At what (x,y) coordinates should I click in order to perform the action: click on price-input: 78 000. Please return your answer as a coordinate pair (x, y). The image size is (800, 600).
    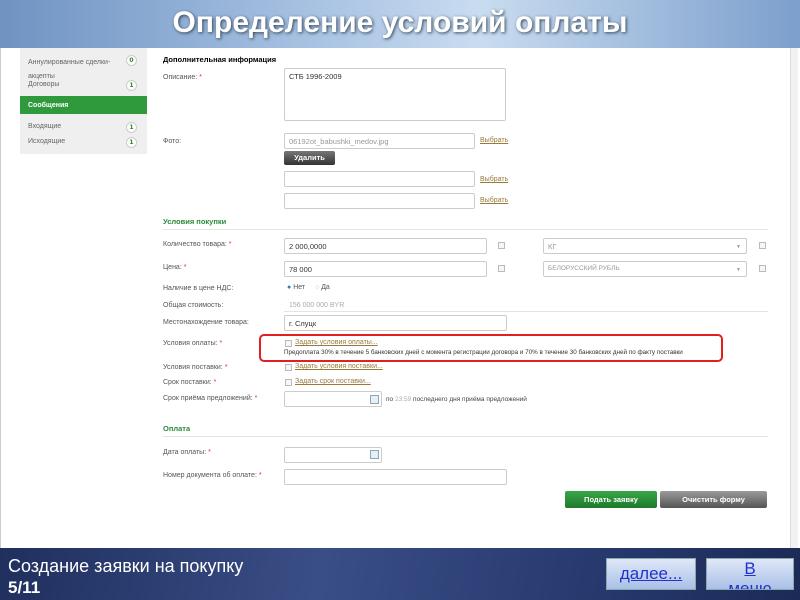
    Looking at the image, I should click on (385, 269).